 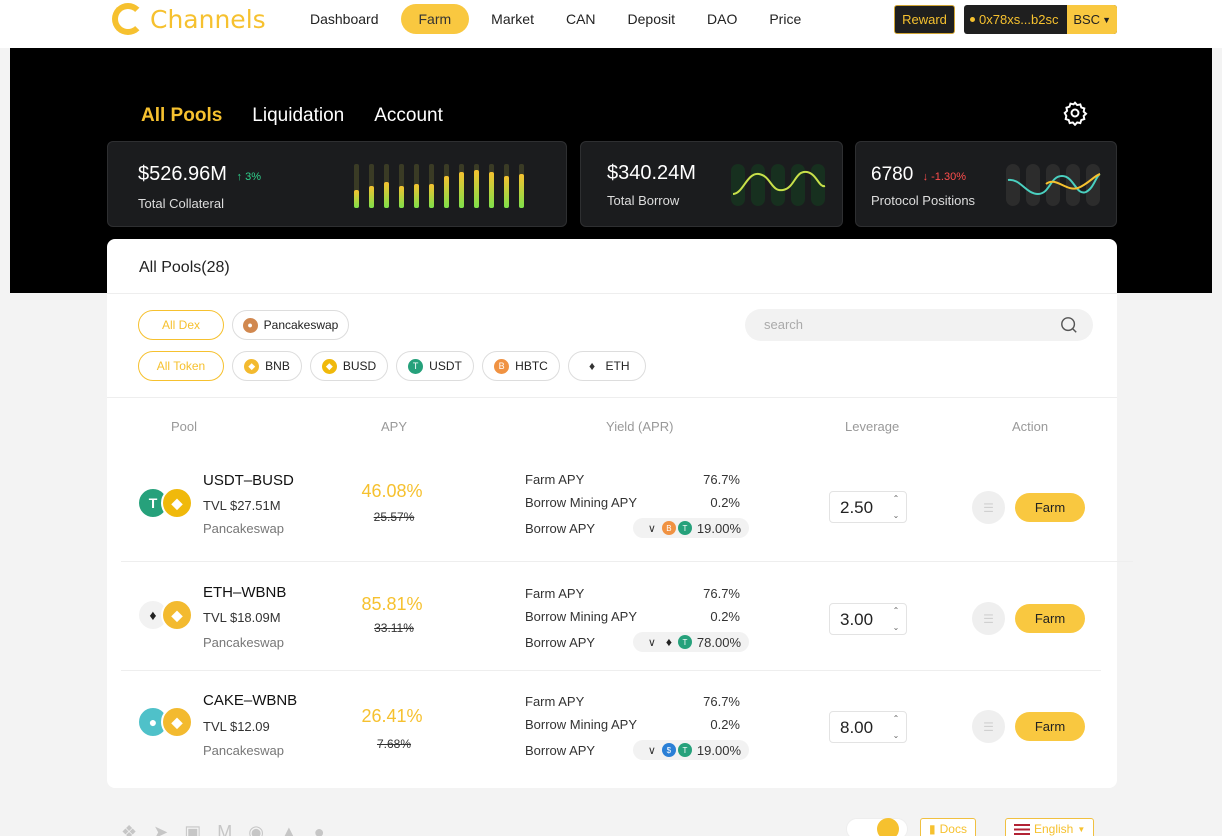 I want to click on tab-liquidation: Liquidation, so click(x=298, y=116).